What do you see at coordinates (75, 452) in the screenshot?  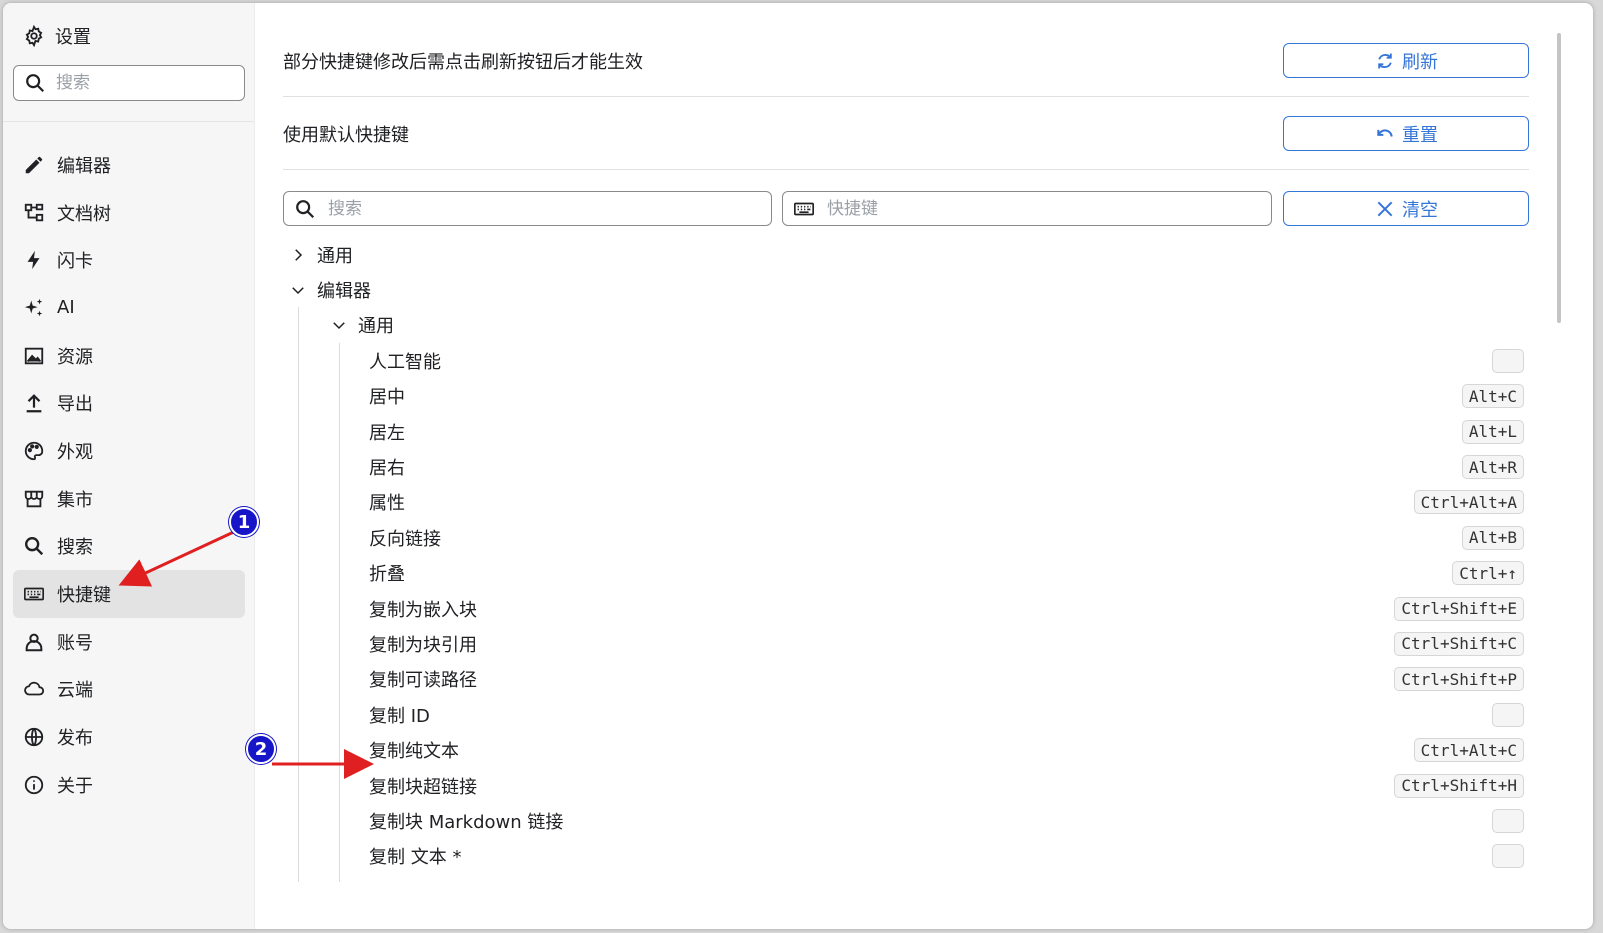 I see `sidebar-item-label: 外观` at bounding box center [75, 452].